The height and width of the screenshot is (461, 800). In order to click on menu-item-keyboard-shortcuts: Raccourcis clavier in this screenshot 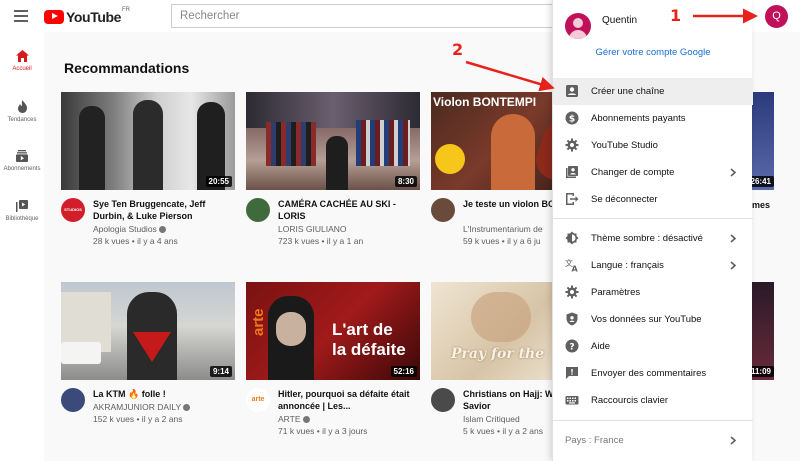, I will do `click(653, 400)`.